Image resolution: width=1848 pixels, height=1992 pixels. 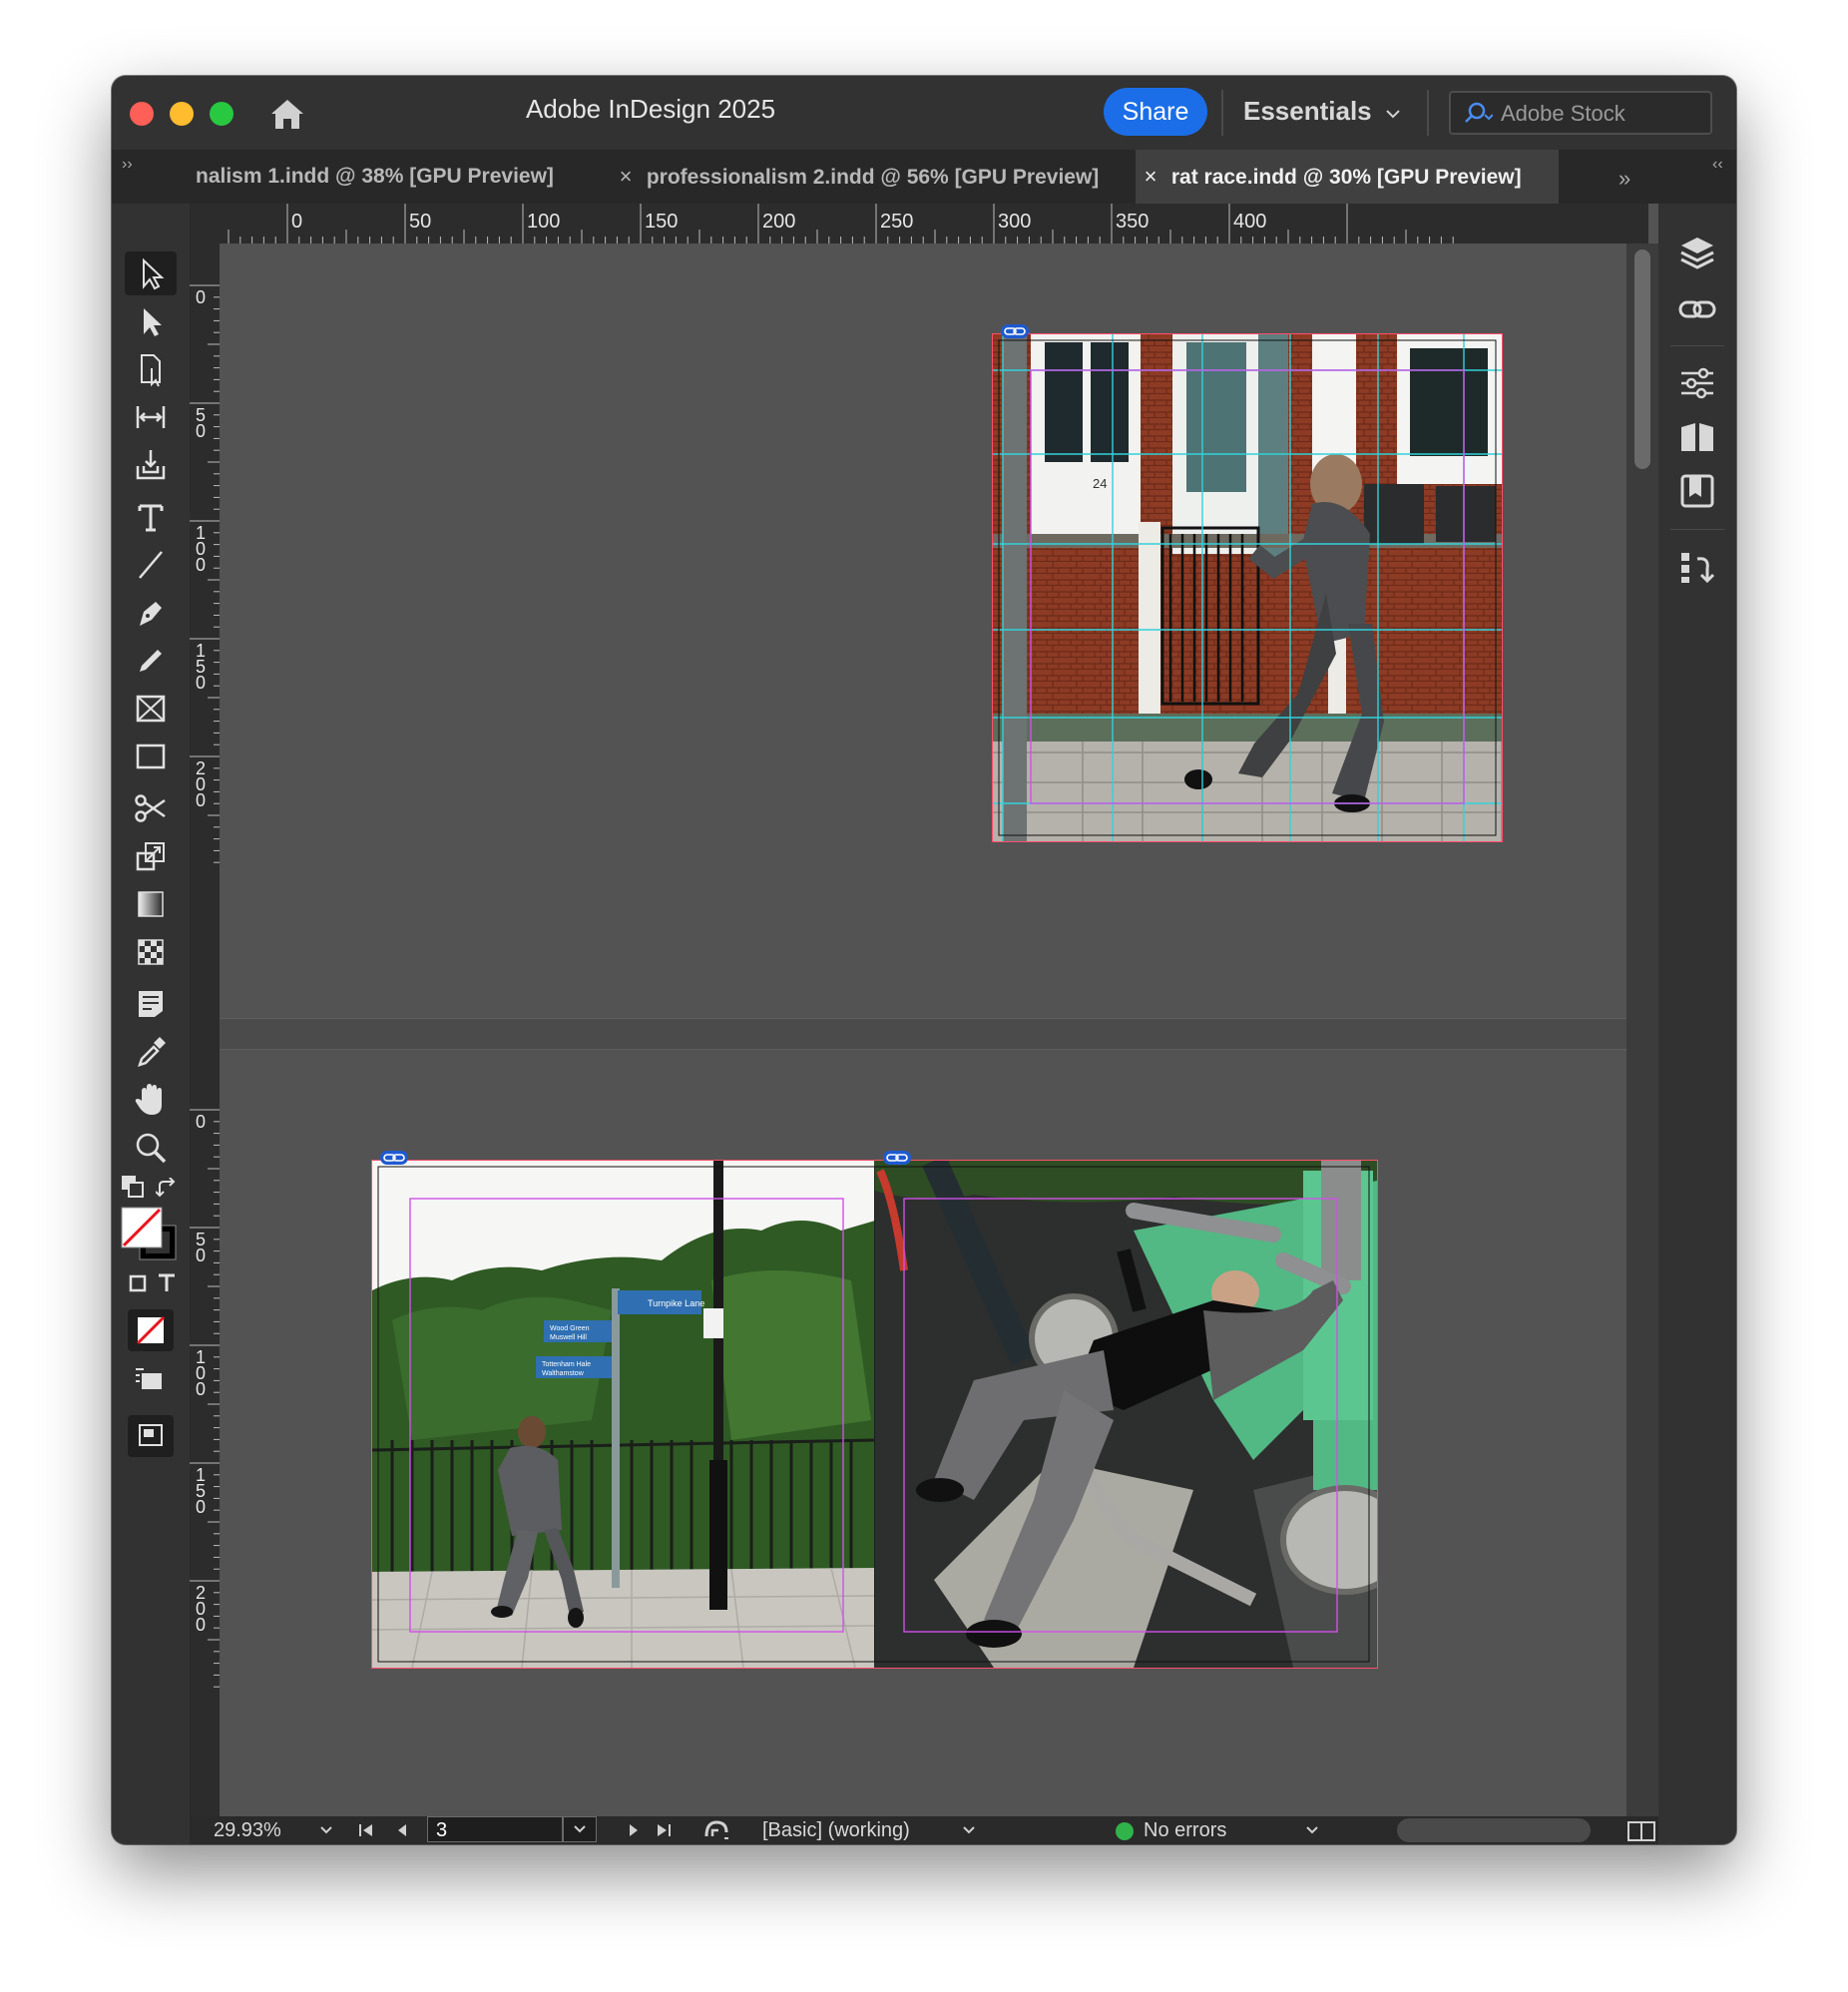 I want to click on horizontal-ruler: 0 50 100 150 200 250 300 350 400, so click(x=934, y=224).